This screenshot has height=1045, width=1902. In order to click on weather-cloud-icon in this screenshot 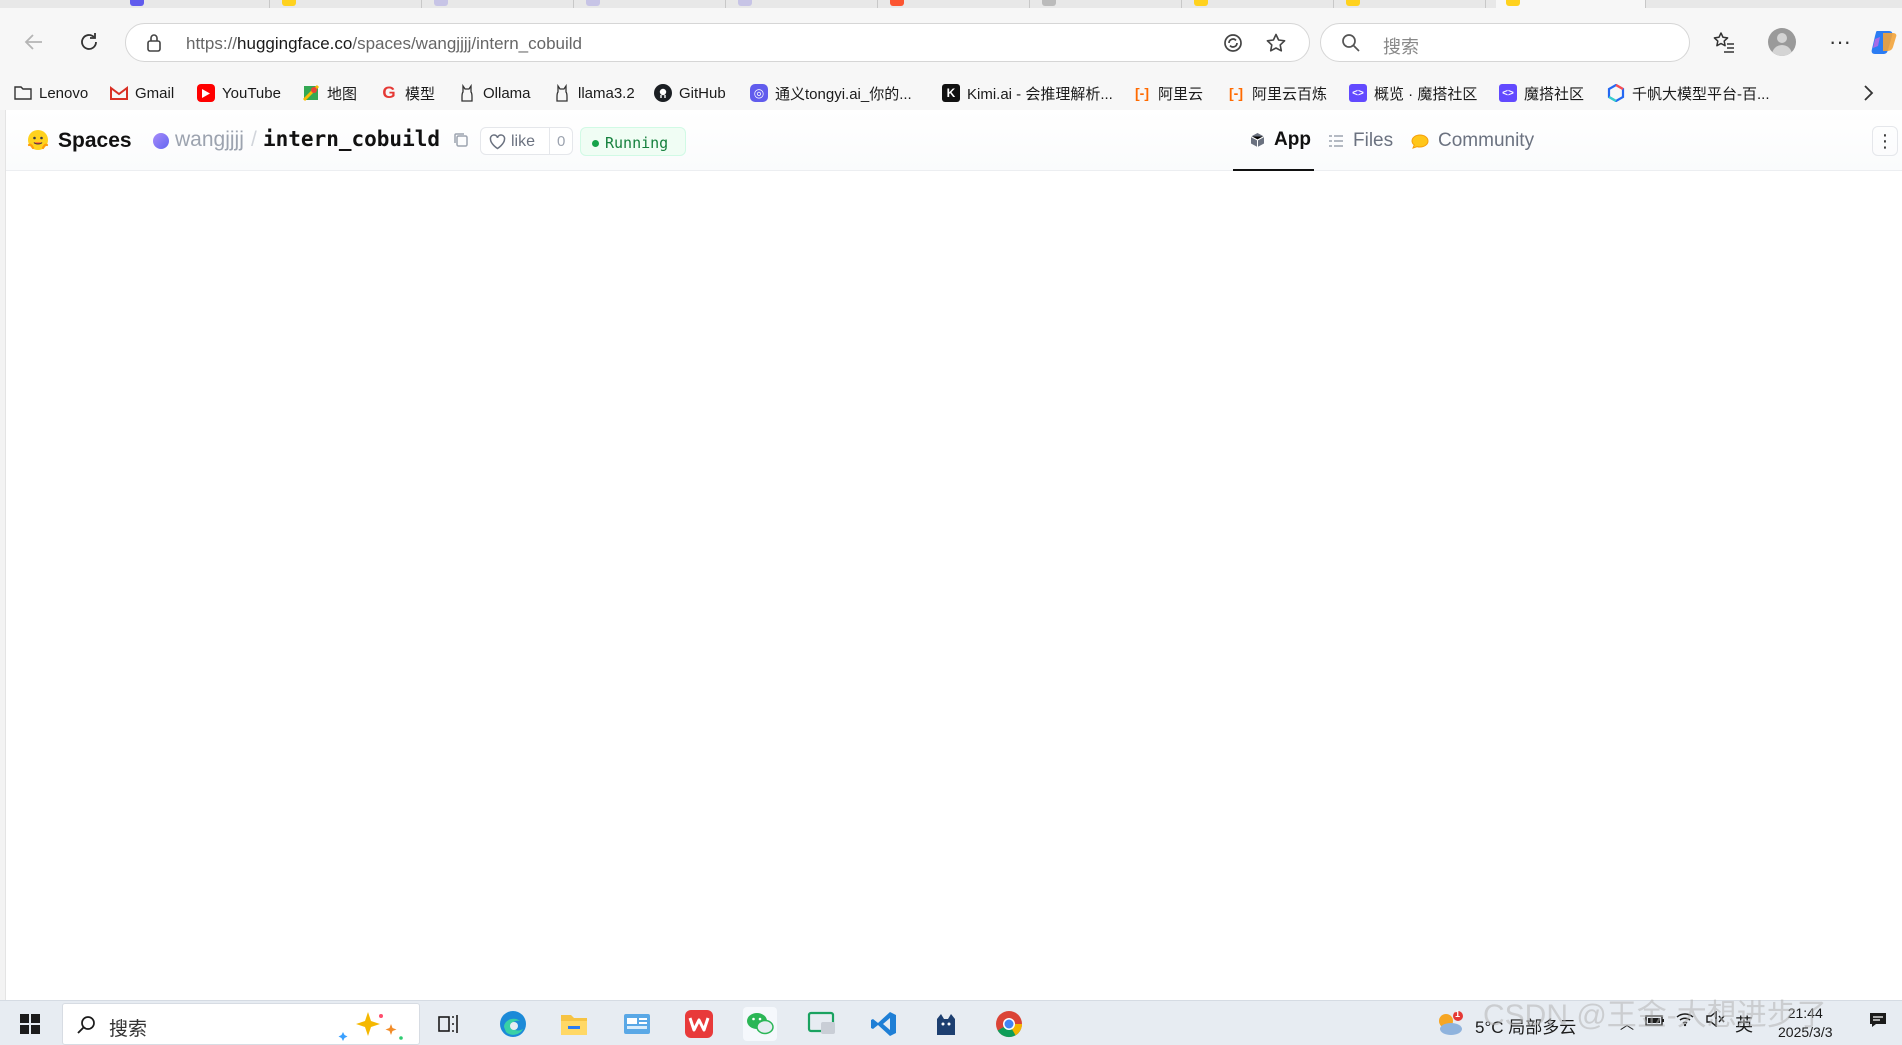, I will do `click(1451, 1023)`.